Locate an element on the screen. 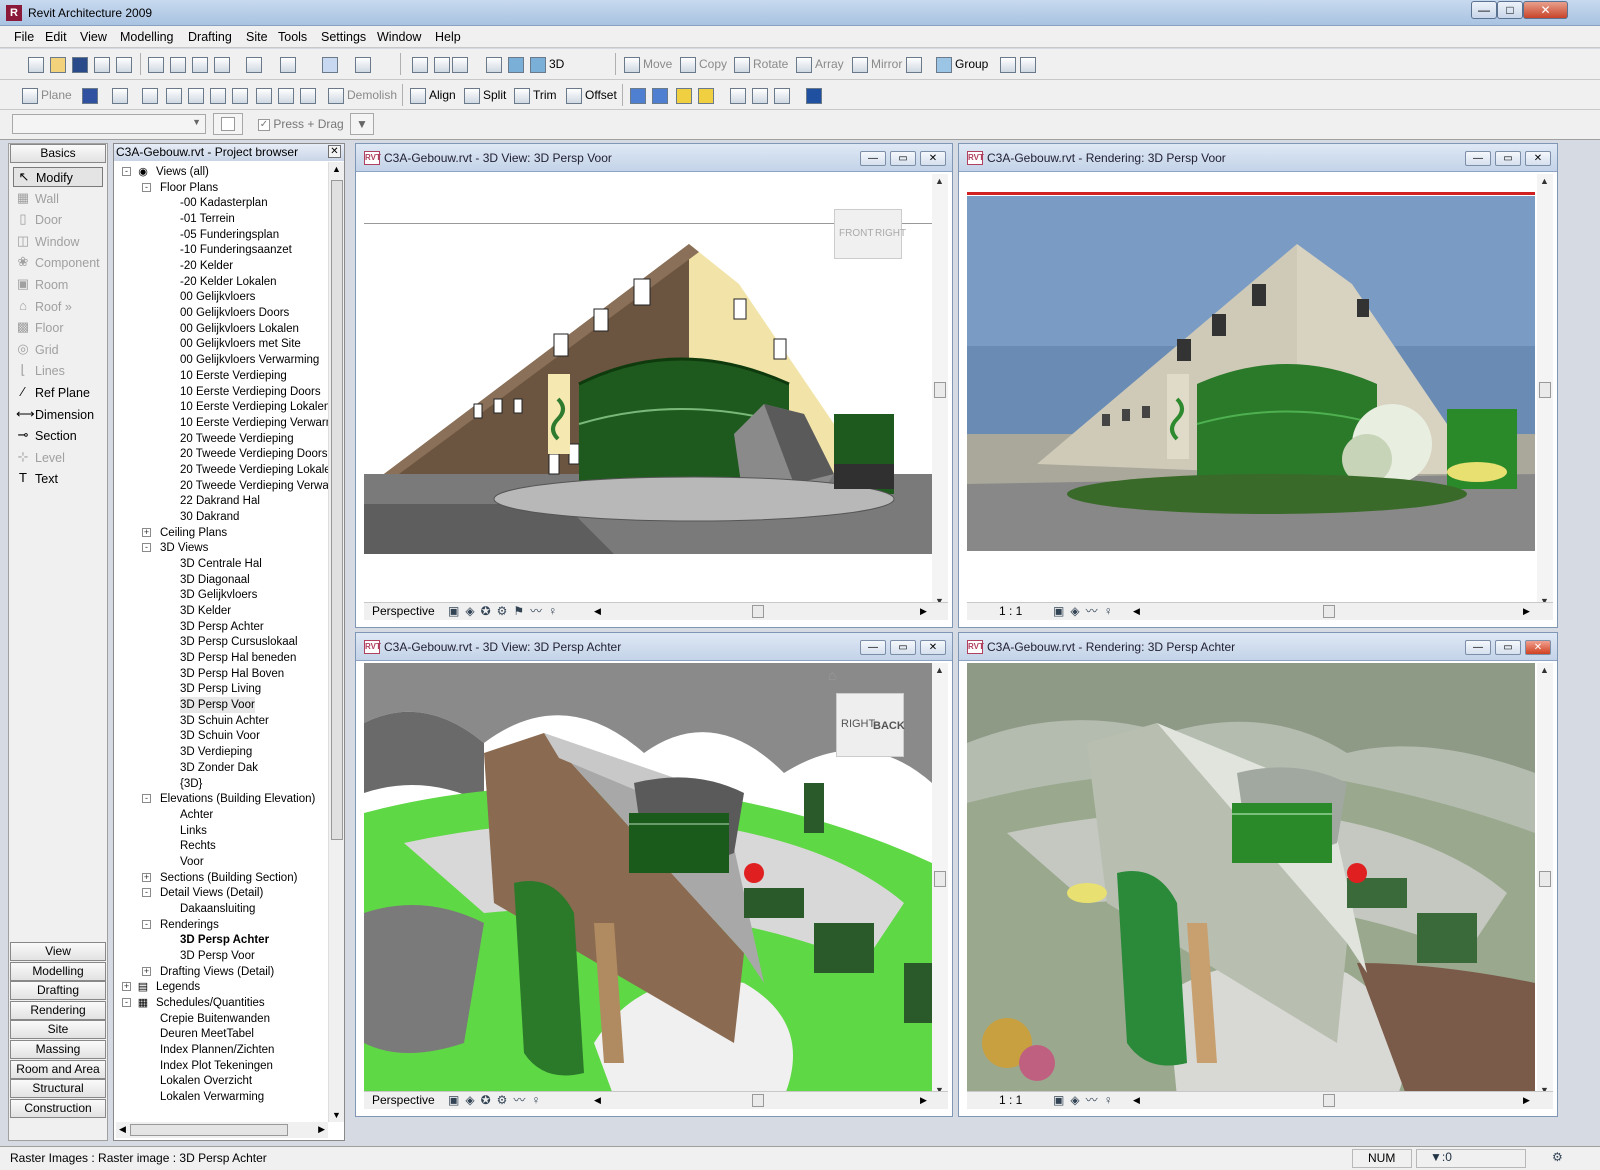 The height and width of the screenshot is (1170, 1600). tree-view-node: 3D Persp Hal Boven is located at coordinates (232, 674).